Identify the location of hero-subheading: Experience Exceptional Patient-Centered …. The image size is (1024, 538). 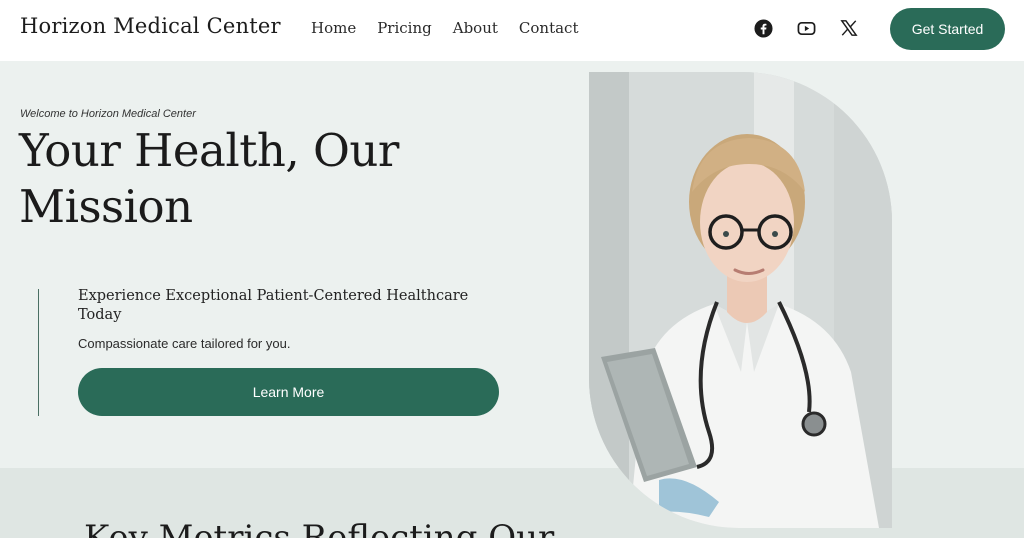
(273, 305).